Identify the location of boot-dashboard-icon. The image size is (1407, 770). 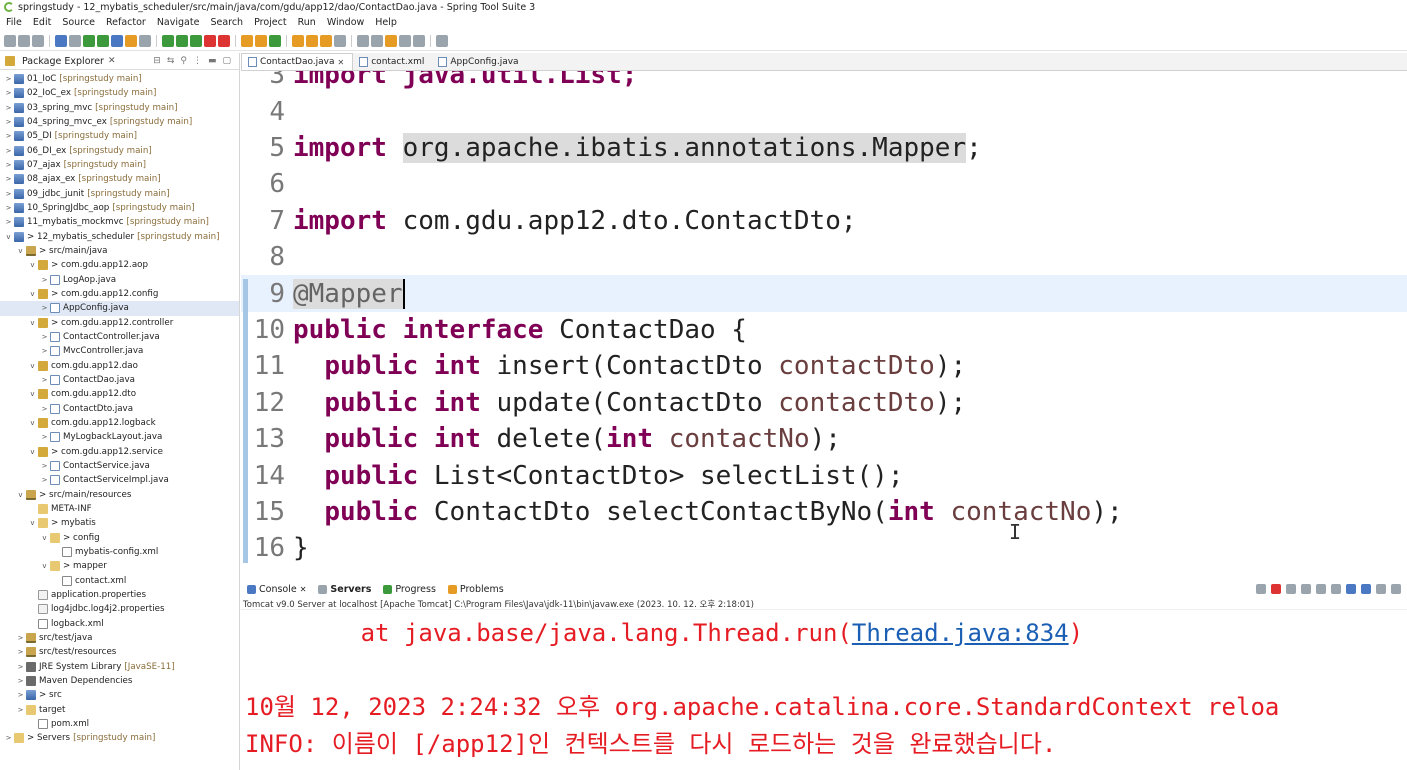
(89, 40).